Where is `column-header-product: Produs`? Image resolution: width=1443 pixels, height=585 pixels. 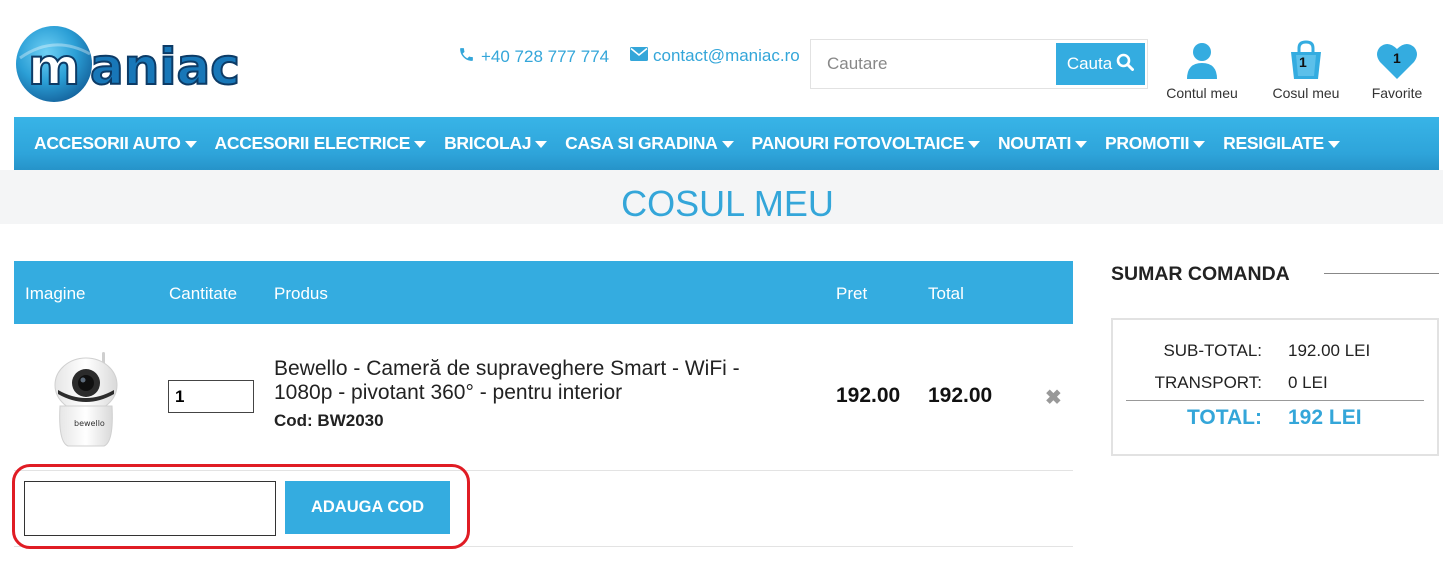
column-header-product: Produs is located at coordinates (301, 293).